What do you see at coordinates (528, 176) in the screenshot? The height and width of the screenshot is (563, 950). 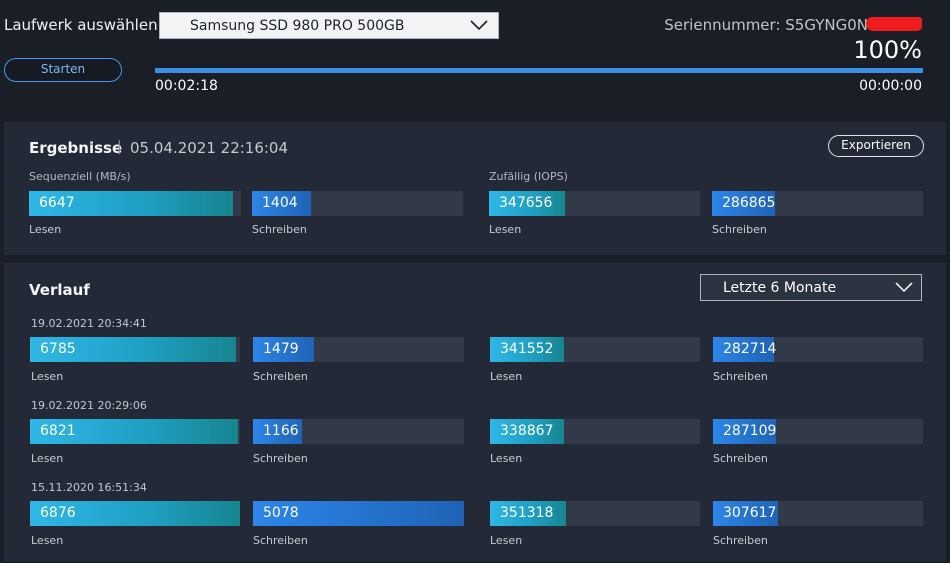 I see `random-label: Zufällig (IOPS)` at bounding box center [528, 176].